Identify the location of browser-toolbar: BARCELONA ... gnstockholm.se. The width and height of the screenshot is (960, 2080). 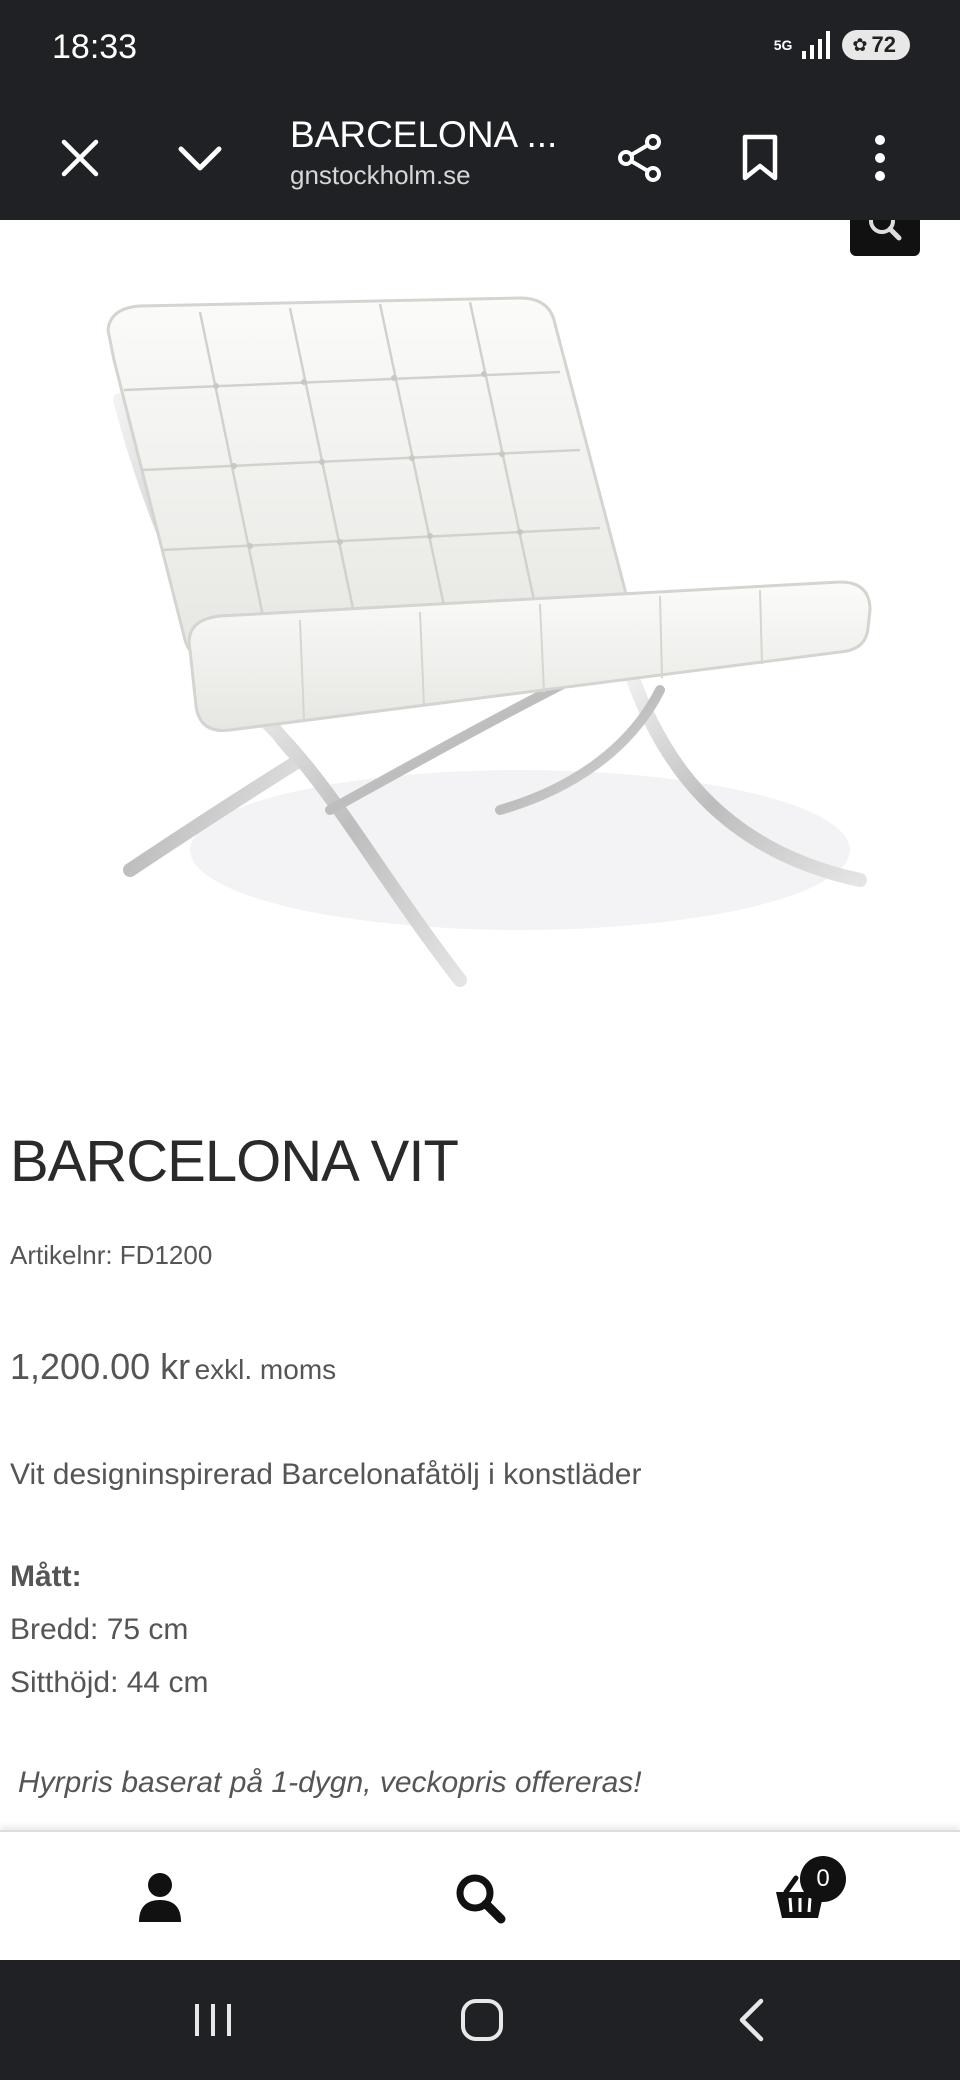
(480, 158).